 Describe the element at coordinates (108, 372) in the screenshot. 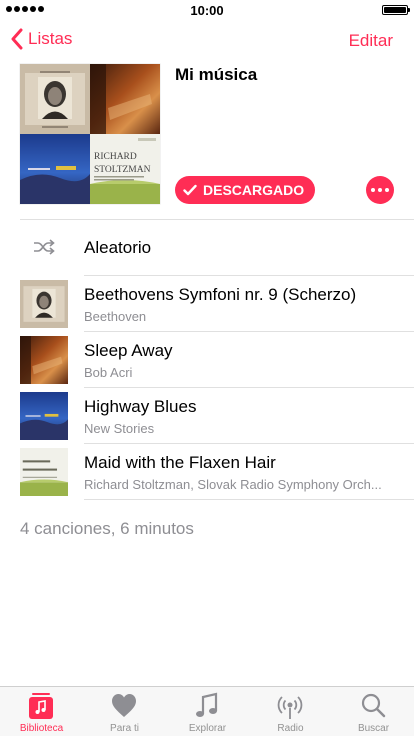

I see `song-artist: Bob Acri` at that location.